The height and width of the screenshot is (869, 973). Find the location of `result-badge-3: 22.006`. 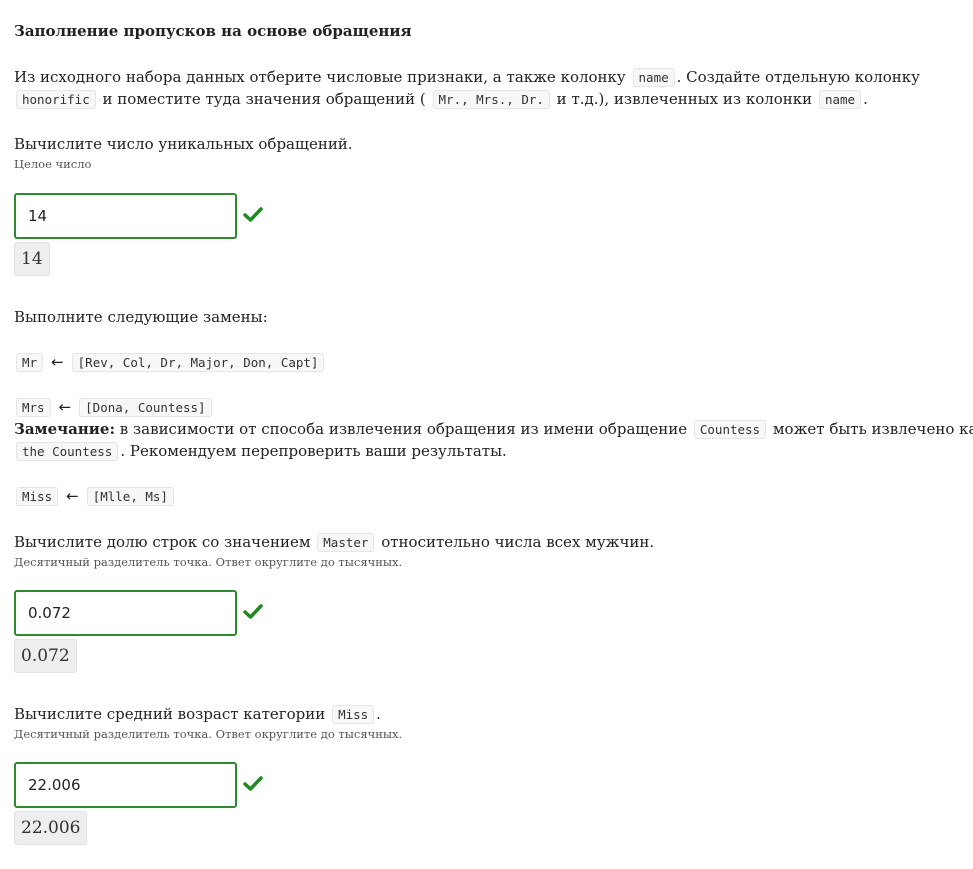

result-badge-3: 22.006 is located at coordinates (51, 828).